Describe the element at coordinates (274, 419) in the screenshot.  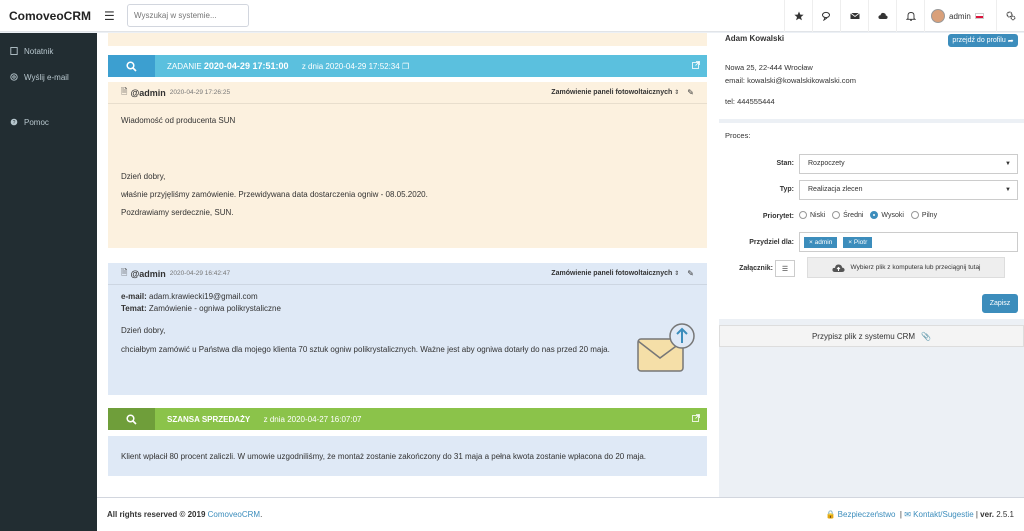
I see `opportunity-from-prefix: z dnia` at that location.